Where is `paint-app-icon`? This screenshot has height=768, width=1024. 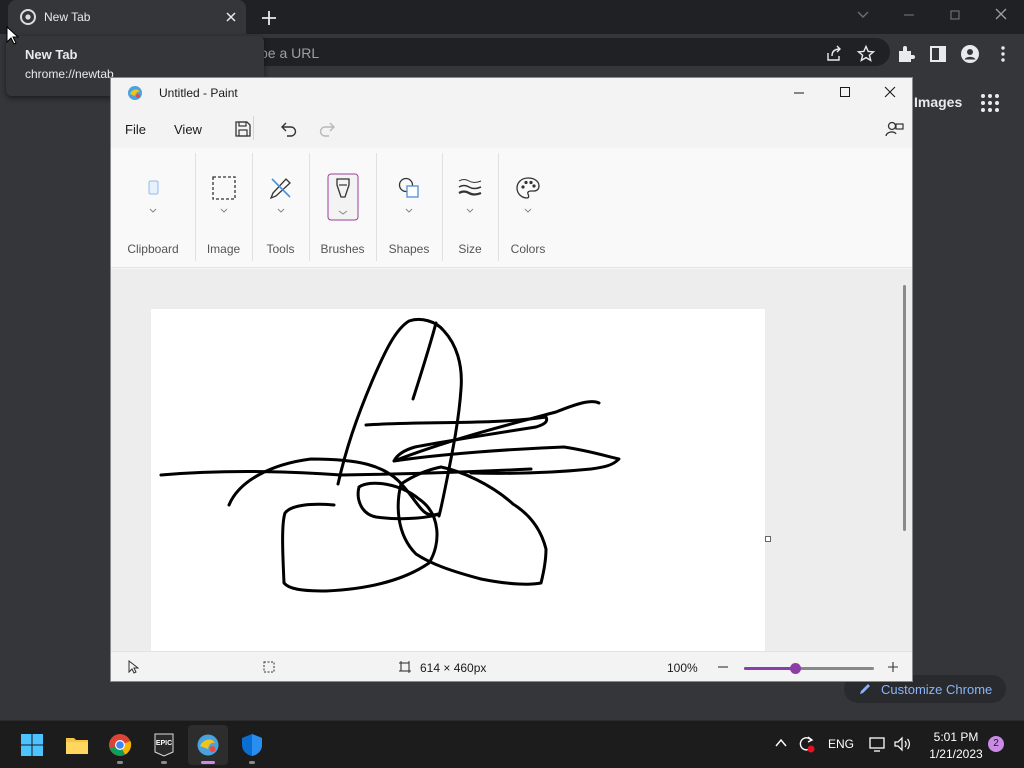 paint-app-icon is located at coordinates (135, 93).